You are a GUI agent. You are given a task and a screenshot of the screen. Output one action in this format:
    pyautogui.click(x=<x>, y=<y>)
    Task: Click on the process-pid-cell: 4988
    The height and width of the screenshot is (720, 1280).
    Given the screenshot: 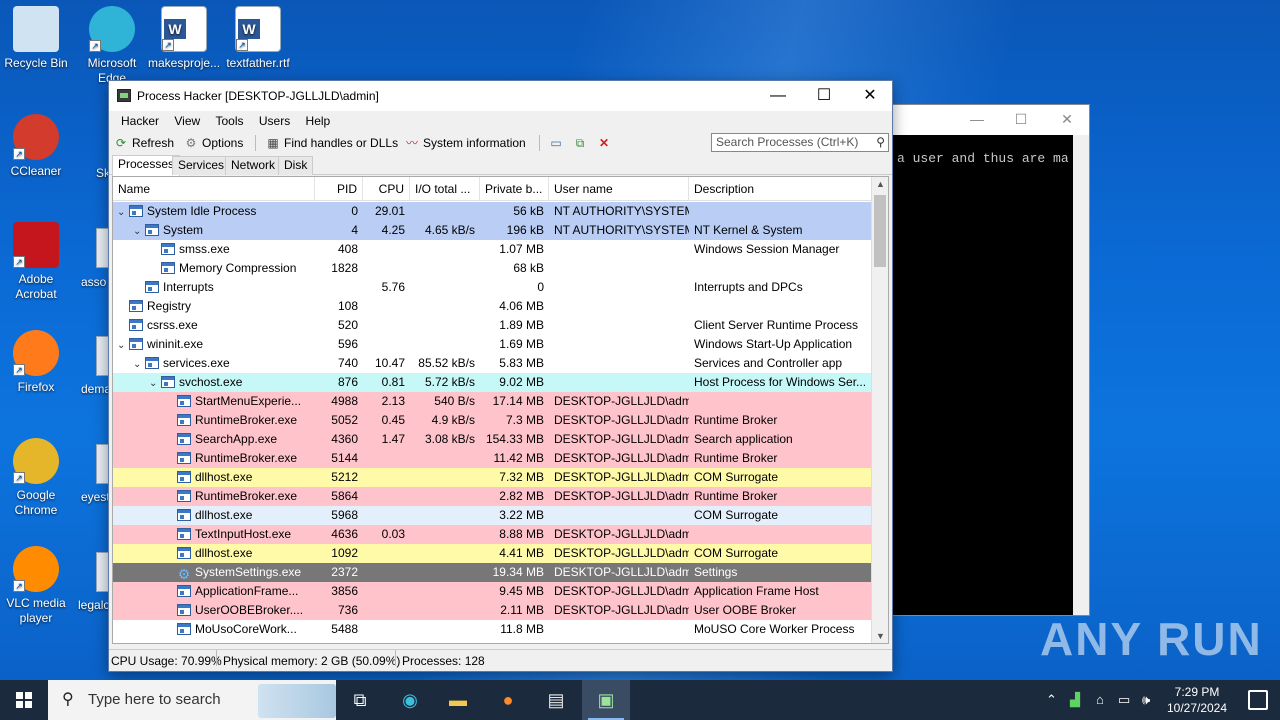 What is the action you would take?
    pyautogui.click(x=344, y=401)
    